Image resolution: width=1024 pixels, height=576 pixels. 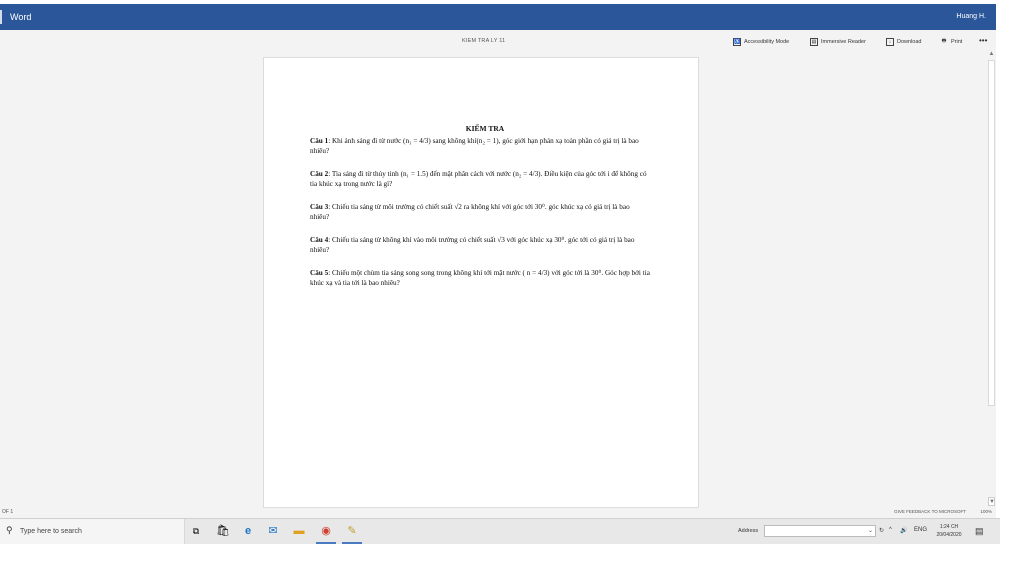 I want to click on question-1-label: Câu 1, so click(x=319, y=141).